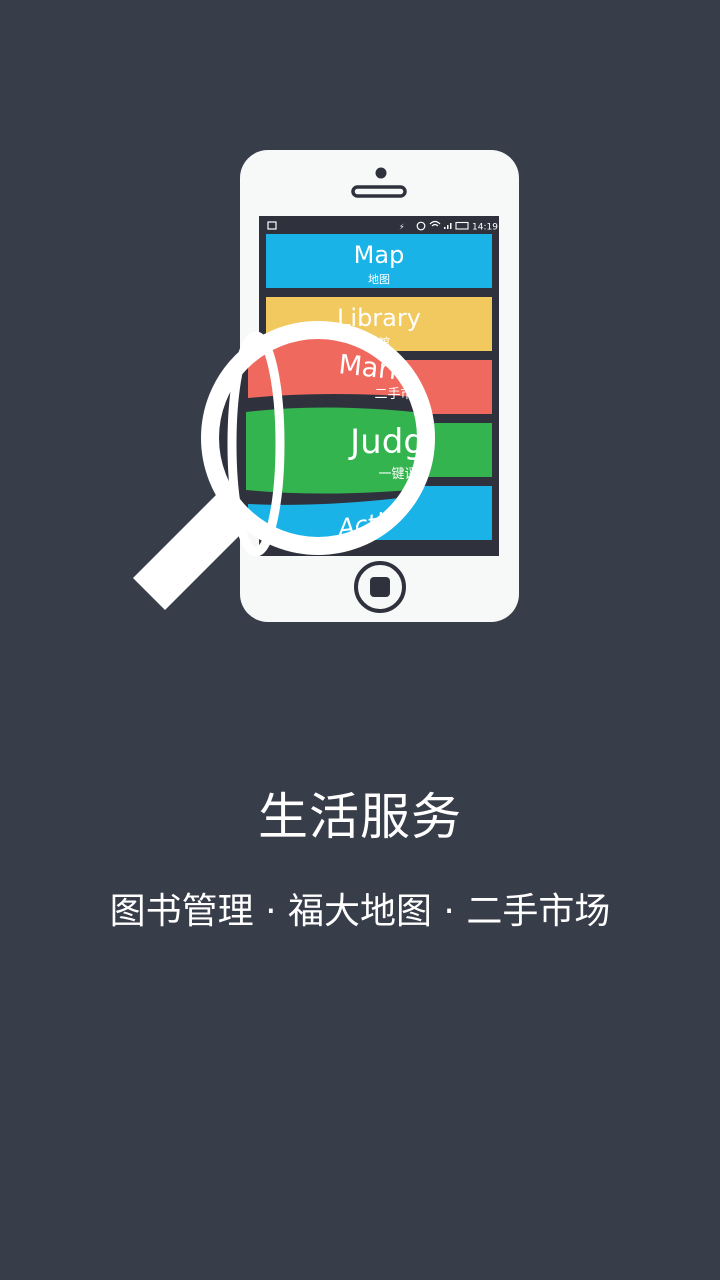 This screenshot has height=1280, width=720. I want to click on status-time: 14:19, so click(485, 228).